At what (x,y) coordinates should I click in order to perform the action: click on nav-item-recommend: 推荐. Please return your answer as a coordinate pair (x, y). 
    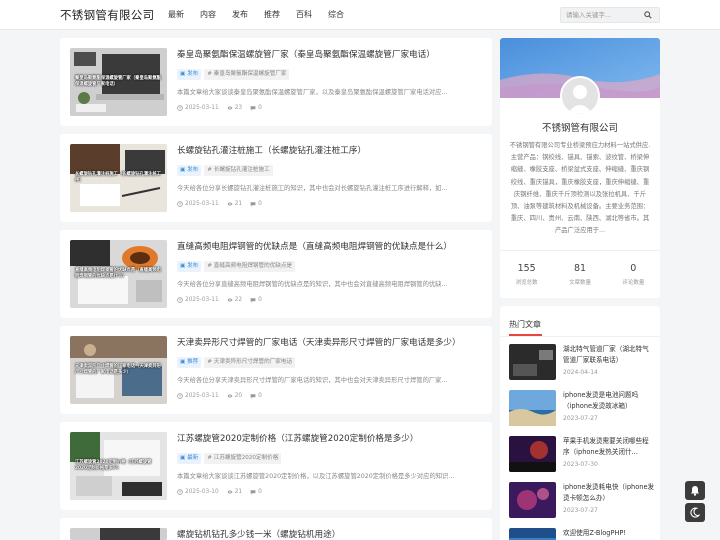
    Looking at the image, I should click on (272, 15).